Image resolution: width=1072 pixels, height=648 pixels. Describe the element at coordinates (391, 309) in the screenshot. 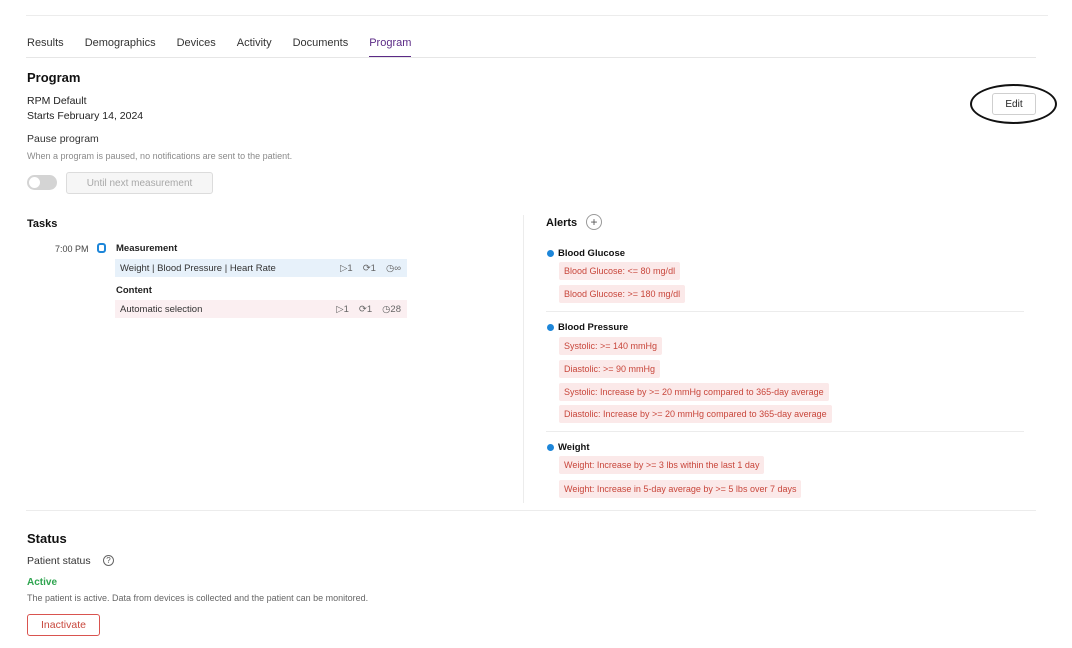

I see `duration-stat: ◷28` at that location.